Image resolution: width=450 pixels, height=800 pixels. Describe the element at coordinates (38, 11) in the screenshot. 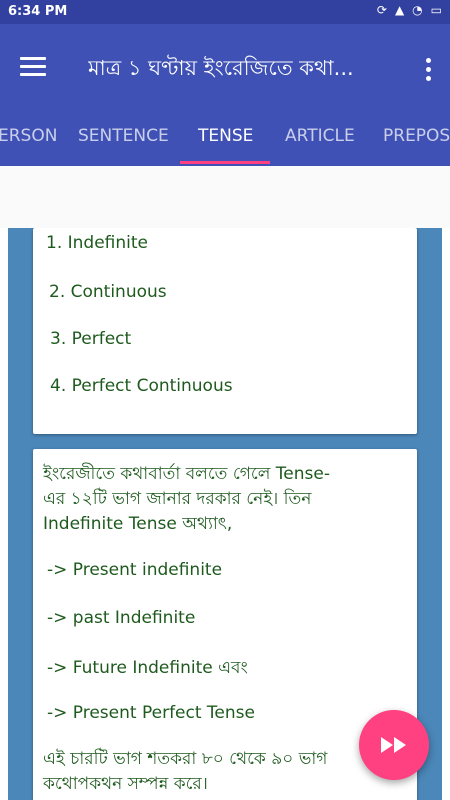

I see `status-time: 6:34 PM` at that location.